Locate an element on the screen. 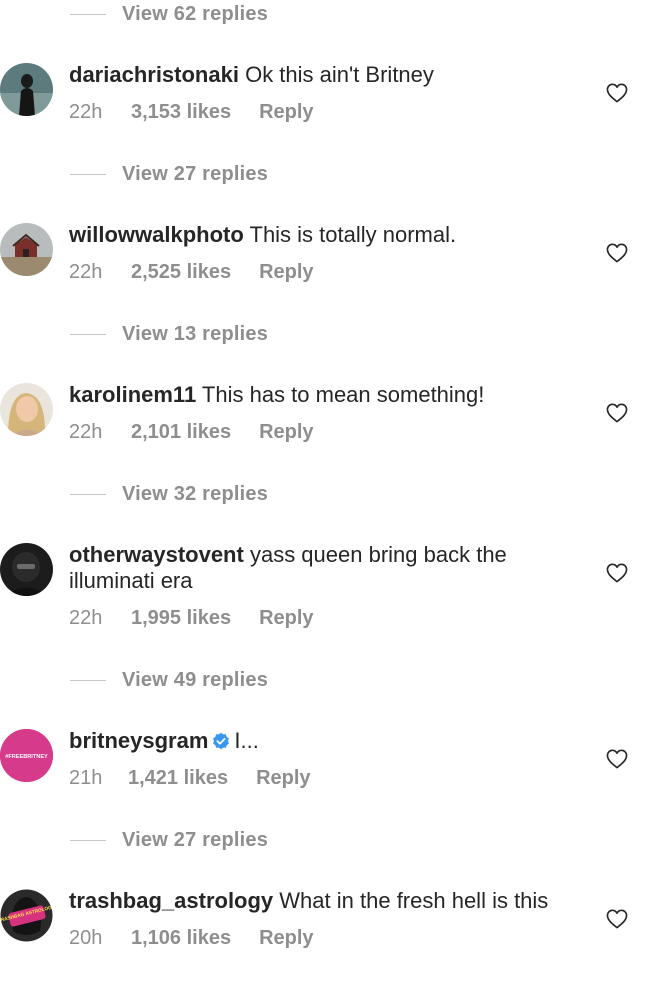 Image resolution: width=650 pixels, height=999 pixels. comment-username: willowwalkphoto is located at coordinates (156, 234).